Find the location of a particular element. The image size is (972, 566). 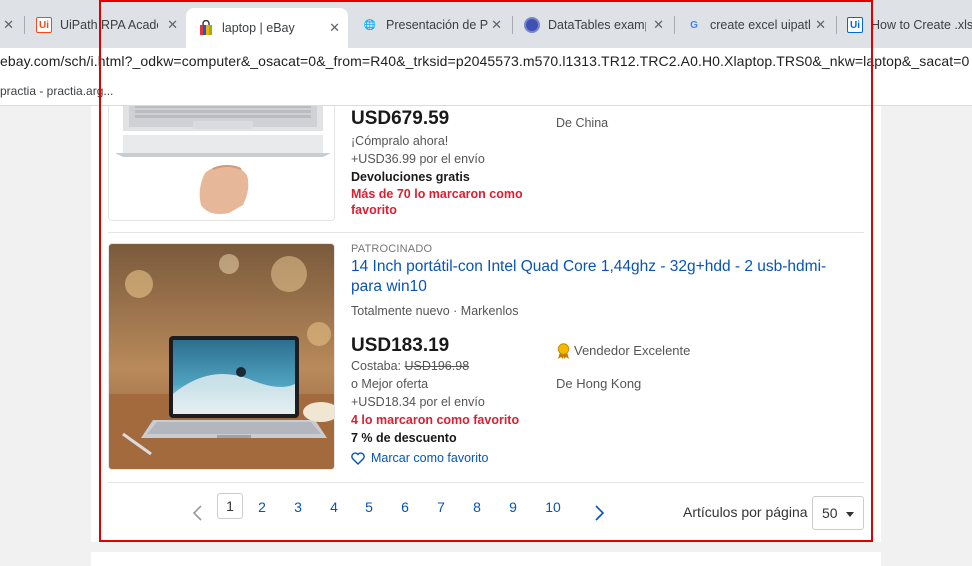

ribbon-icon is located at coordinates (563, 351).